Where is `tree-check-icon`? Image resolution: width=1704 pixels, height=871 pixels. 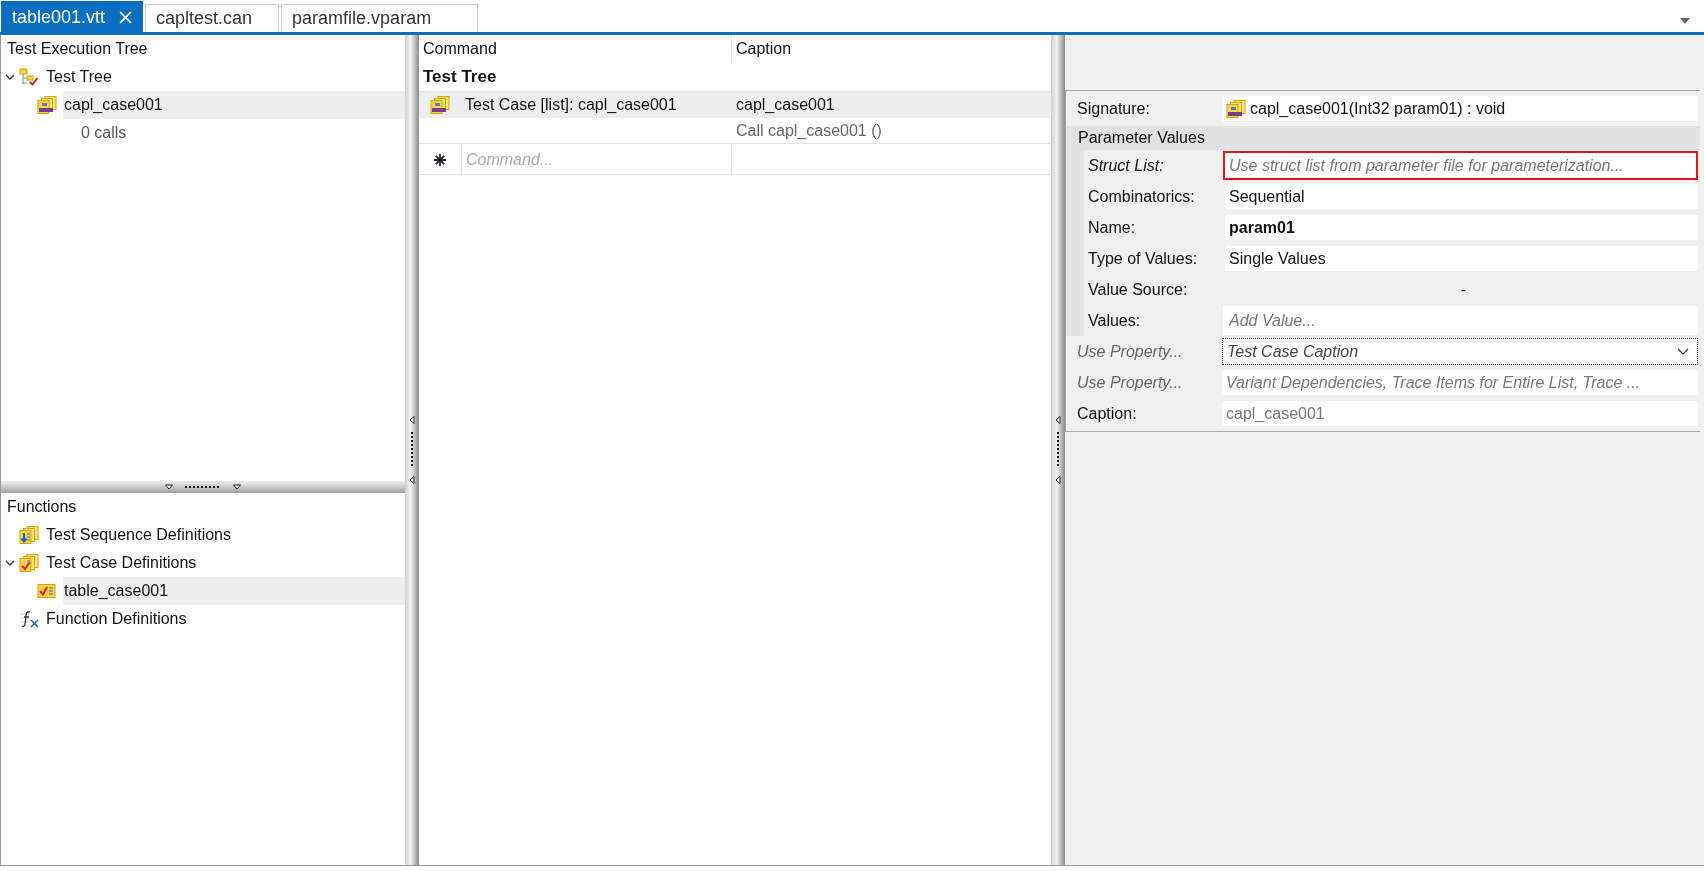 tree-check-icon is located at coordinates (29, 77).